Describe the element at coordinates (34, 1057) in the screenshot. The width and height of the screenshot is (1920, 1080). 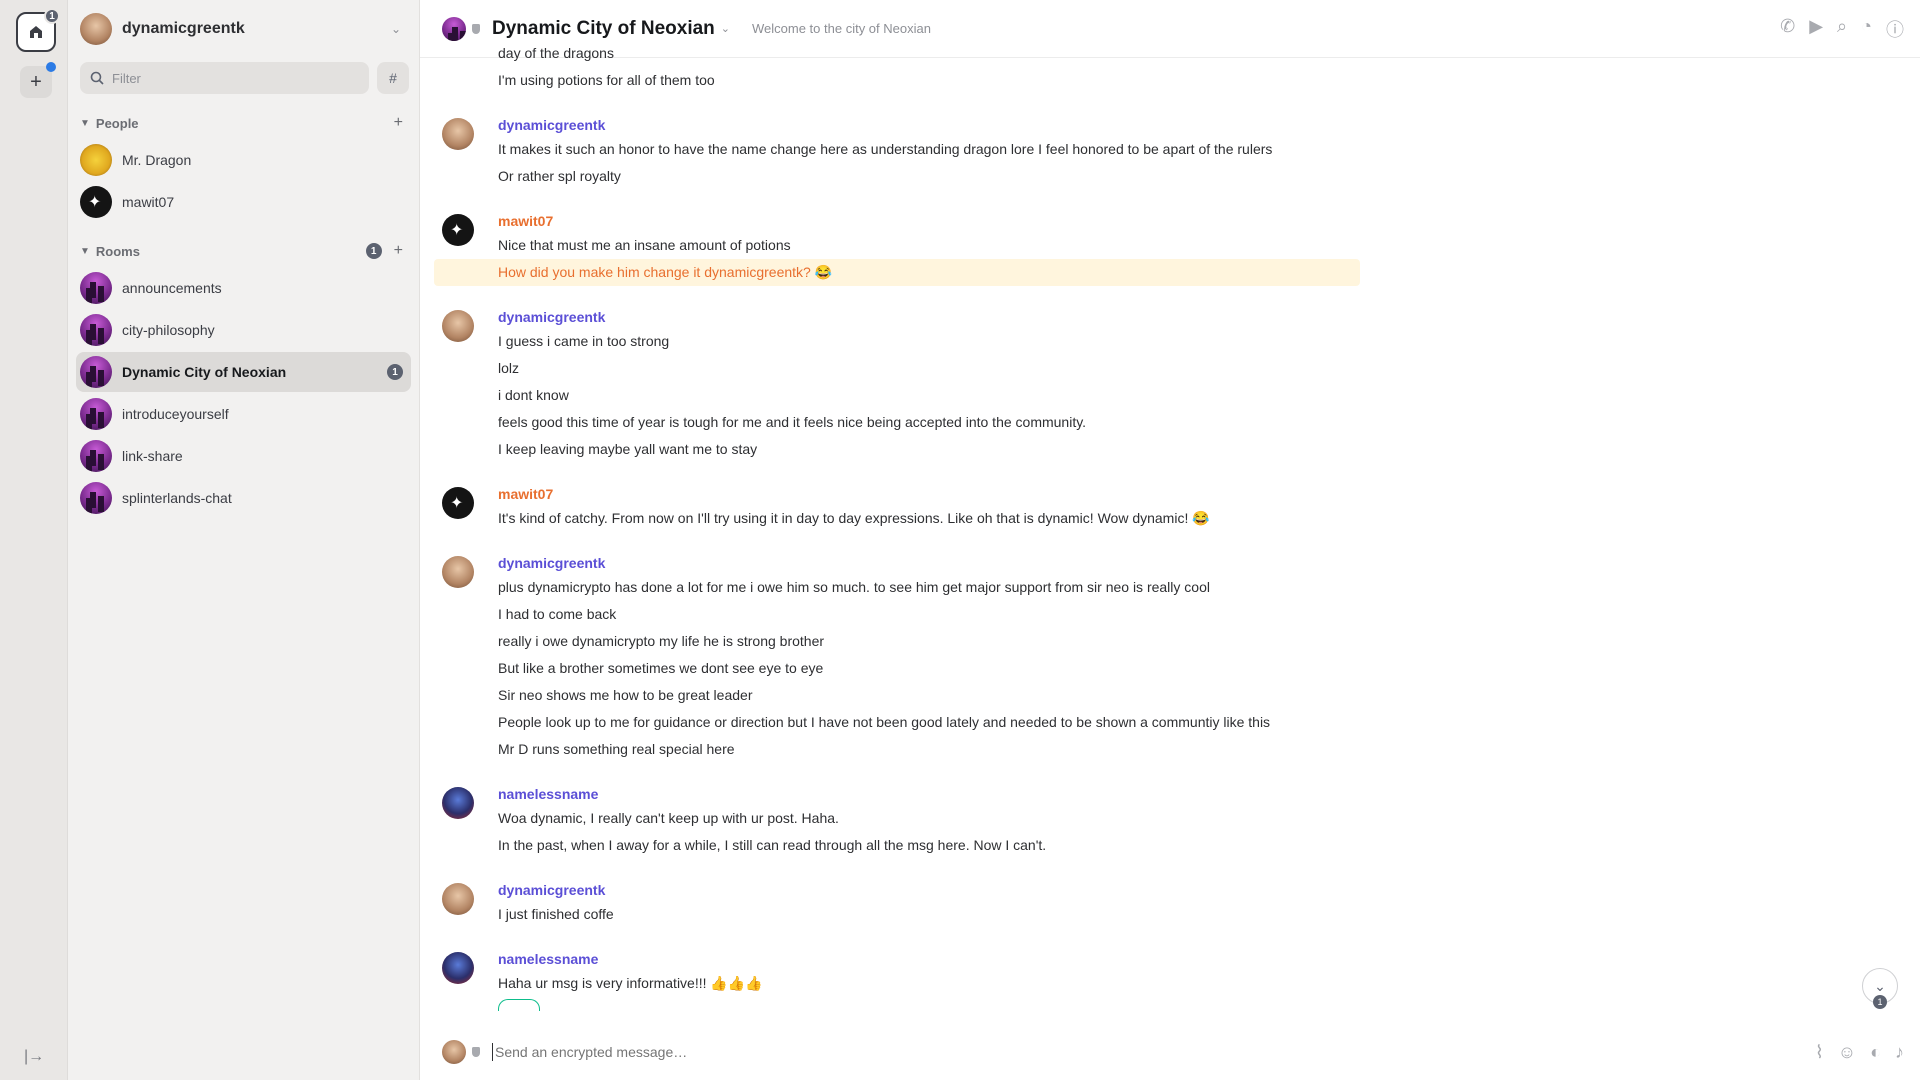
I see `expand-sidebar-button: |→` at that location.